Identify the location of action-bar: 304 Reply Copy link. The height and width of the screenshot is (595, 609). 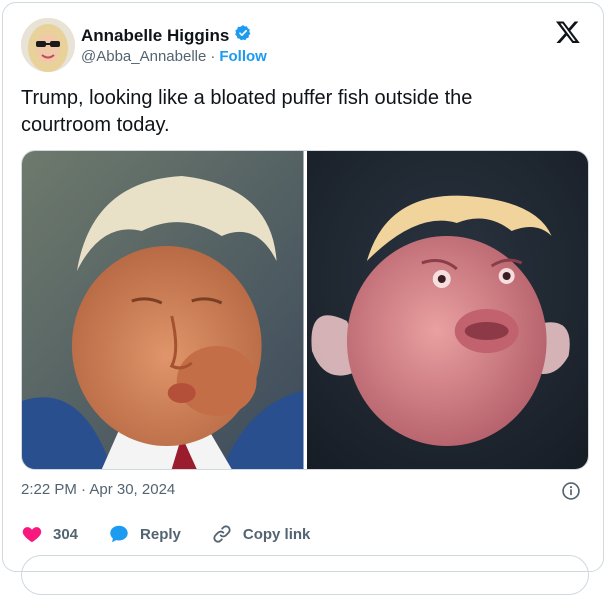
(180, 534).